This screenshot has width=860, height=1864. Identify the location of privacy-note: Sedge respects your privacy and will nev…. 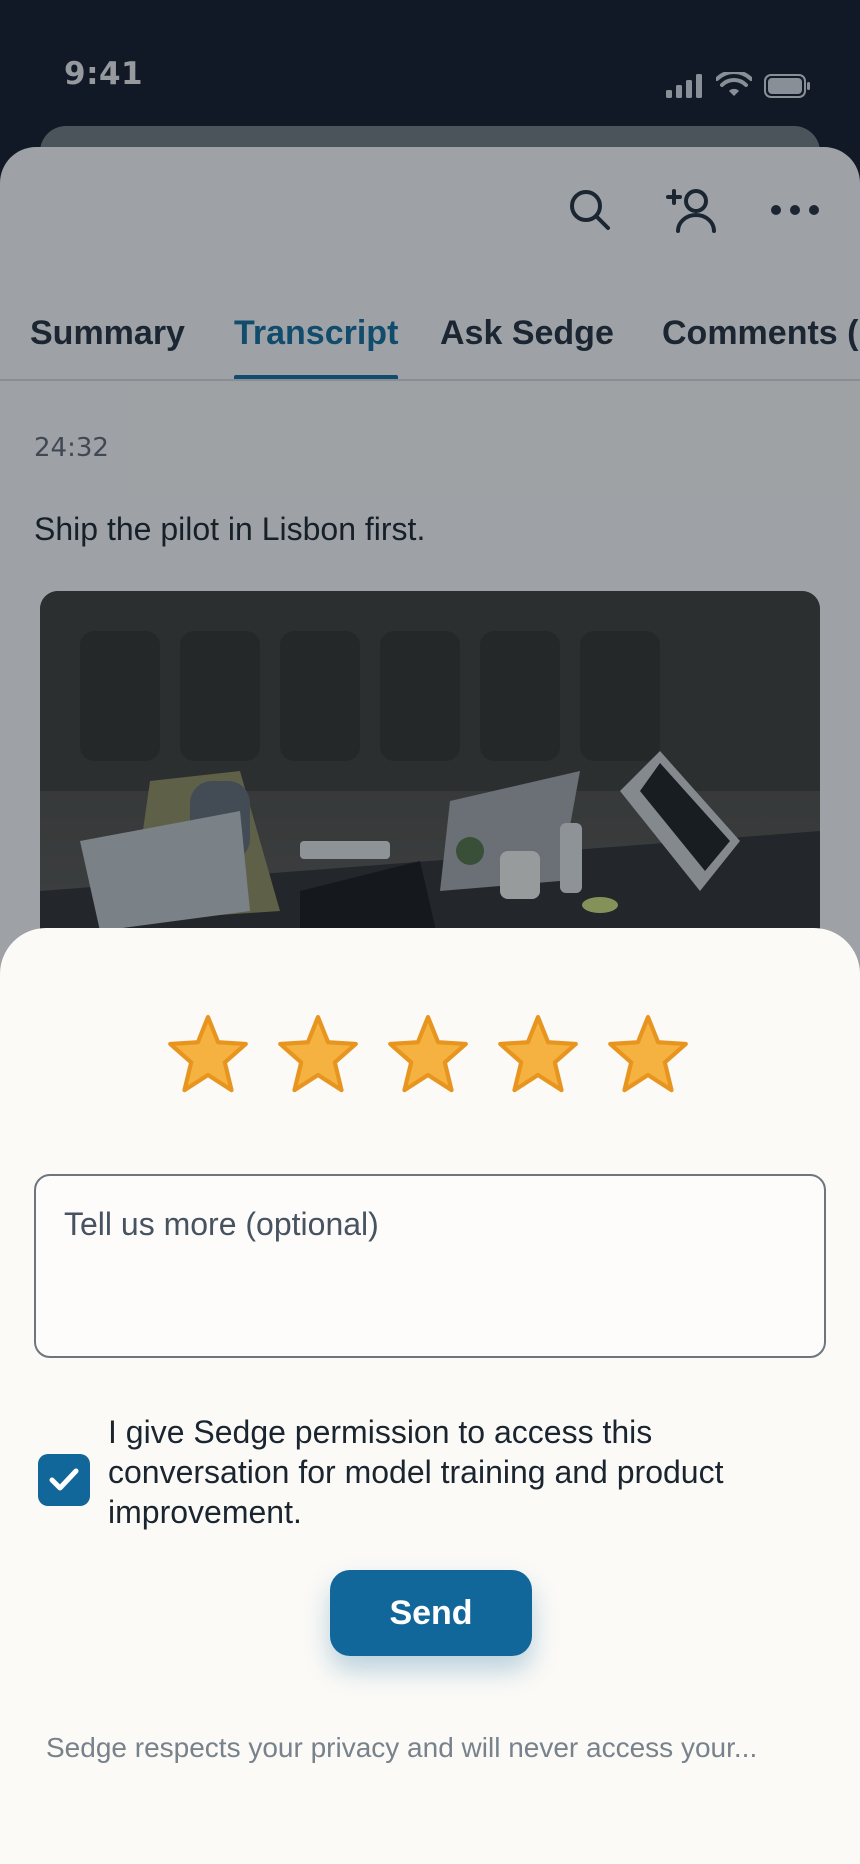
(402, 1747).